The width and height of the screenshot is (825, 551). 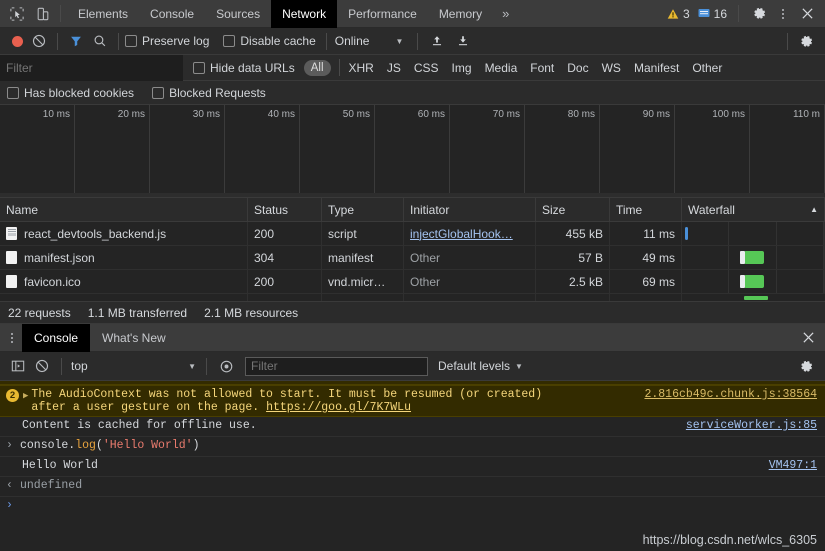 I want to click on console-input-echo: › console.log('Hello World'), so click(x=412, y=447).